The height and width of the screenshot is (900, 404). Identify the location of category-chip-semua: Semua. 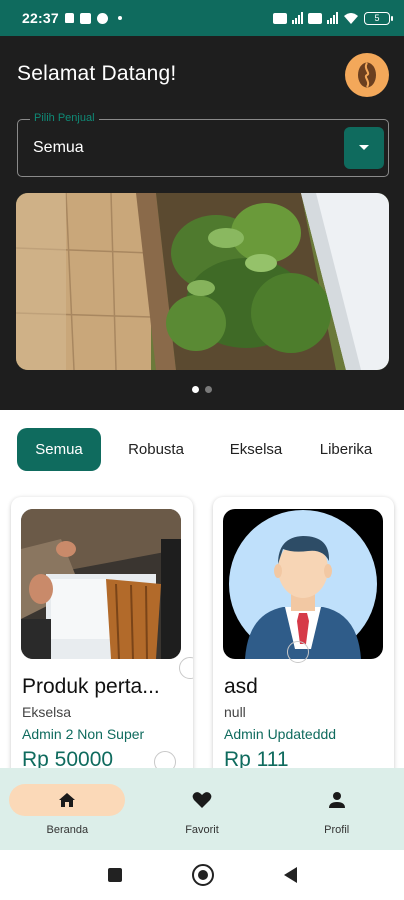
(59, 449).